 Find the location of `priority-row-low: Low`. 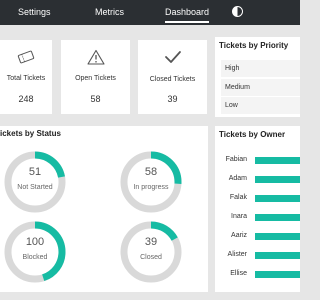

priority-row-low: Low is located at coordinates (260, 105).